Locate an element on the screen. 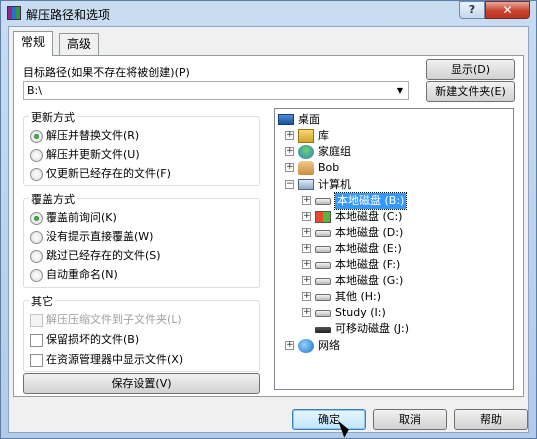 The height and width of the screenshot is (439, 537). dropdown-arrow-icon: ▼ is located at coordinates (400, 91).